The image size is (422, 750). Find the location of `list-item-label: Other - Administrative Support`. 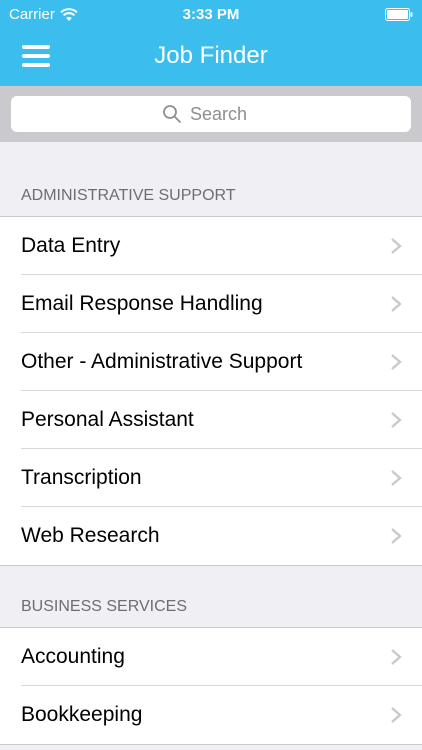

list-item-label: Other - Administrative Support is located at coordinates (162, 361).